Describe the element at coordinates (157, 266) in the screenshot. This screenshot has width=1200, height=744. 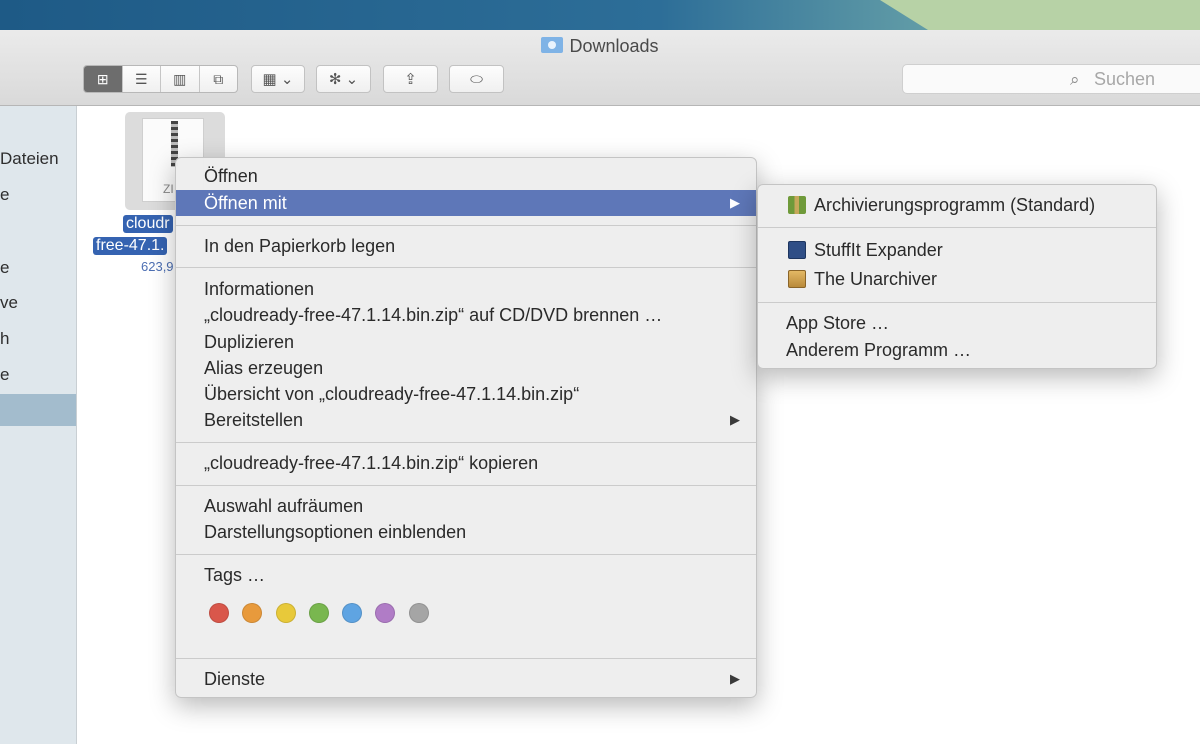
I see `file-size: 623,9` at that location.